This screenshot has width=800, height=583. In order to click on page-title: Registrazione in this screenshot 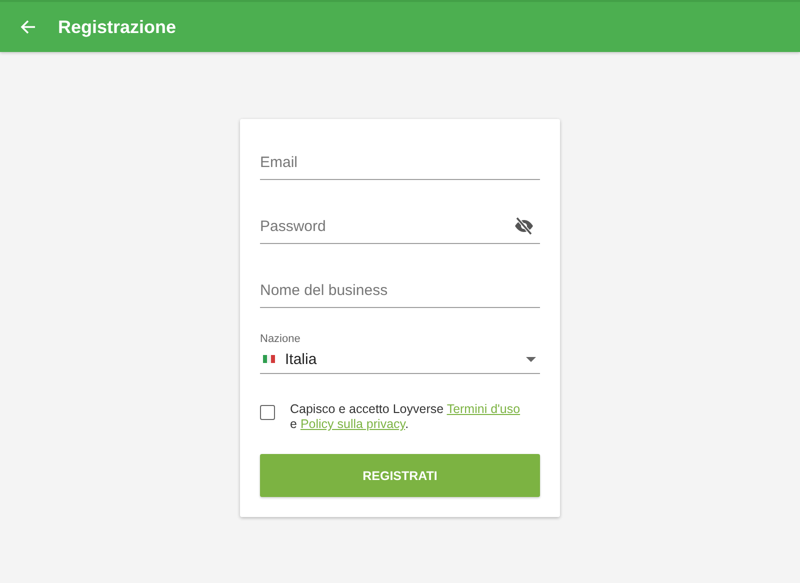, I will do `click(117, 27)`.